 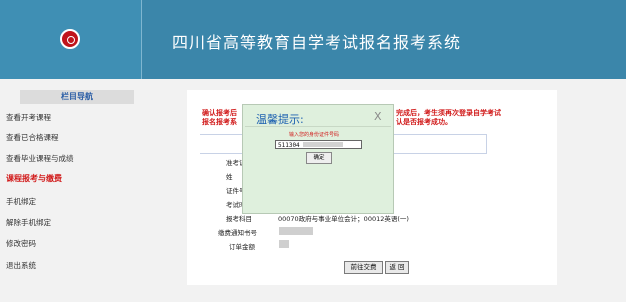 I want to click on go-pay-button: 前往交费, so click(x=363, y=267).